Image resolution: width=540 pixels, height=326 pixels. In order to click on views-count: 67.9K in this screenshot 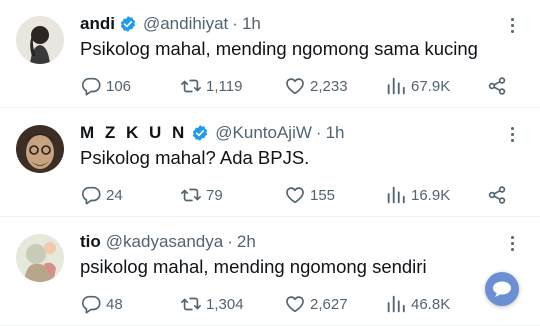, I will do `click(431, 86)`.